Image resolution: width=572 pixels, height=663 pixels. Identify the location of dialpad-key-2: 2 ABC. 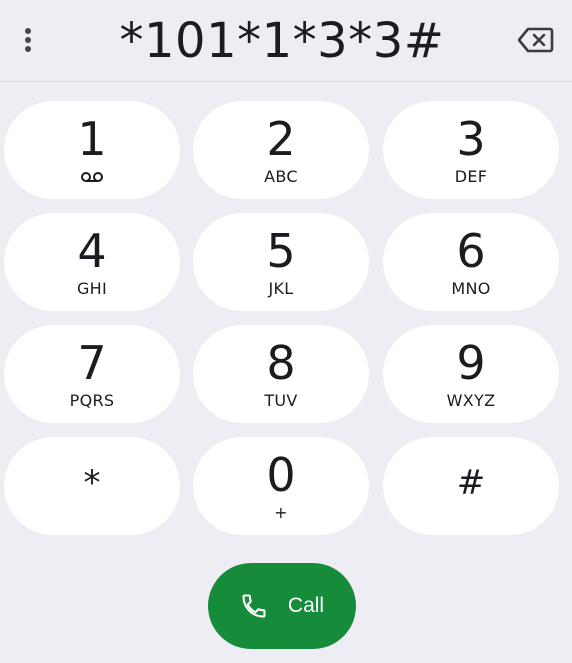
(281, 150).